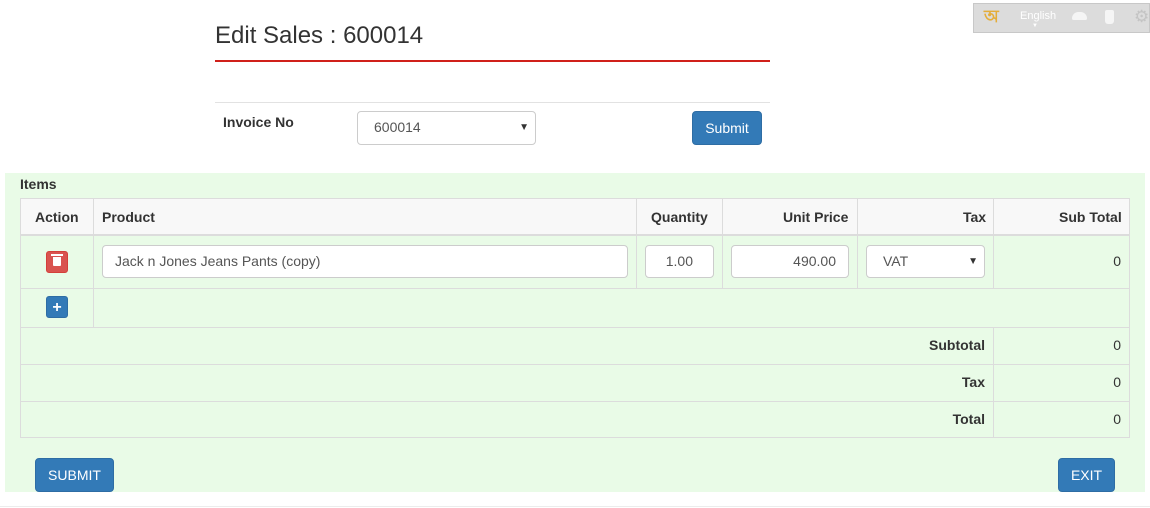 The image size is (1150, 508). I want to click on total-label: Total, so click(968, 419).